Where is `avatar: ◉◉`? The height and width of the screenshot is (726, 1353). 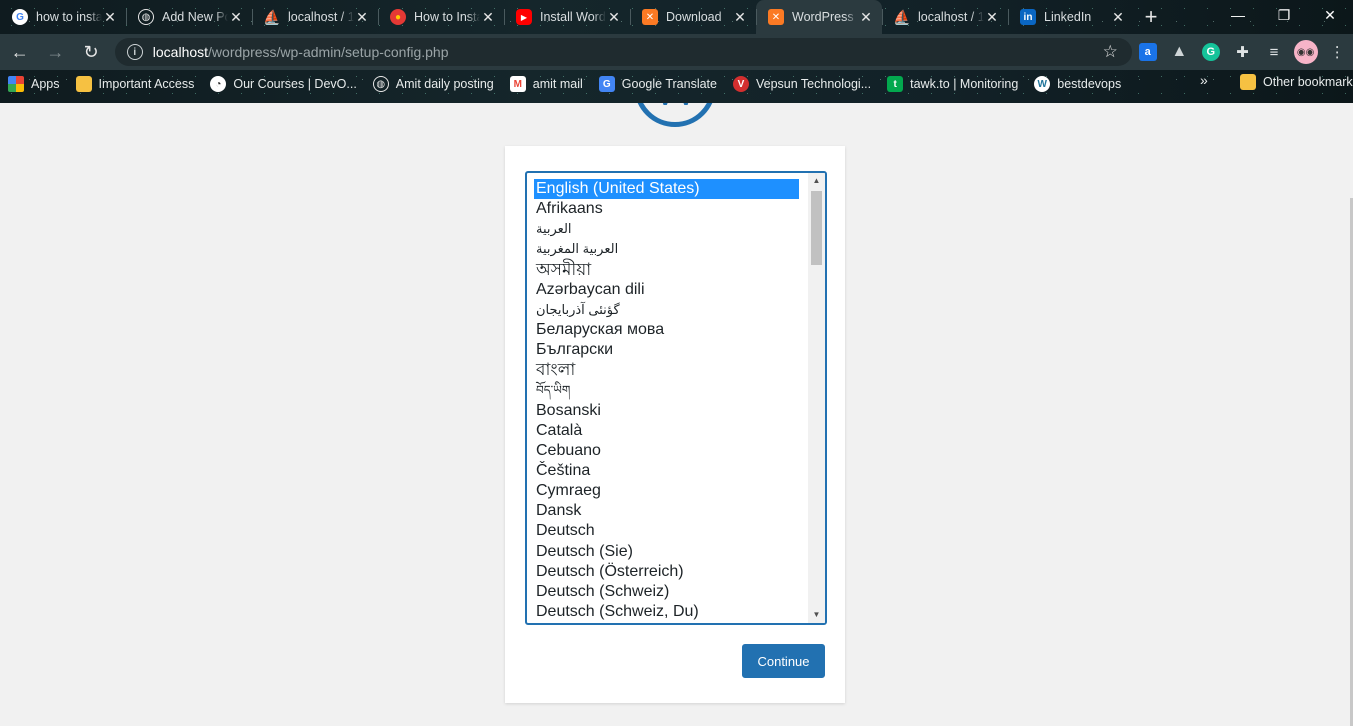 avatar: ◉◉ is located at coordinates (1305, 52).